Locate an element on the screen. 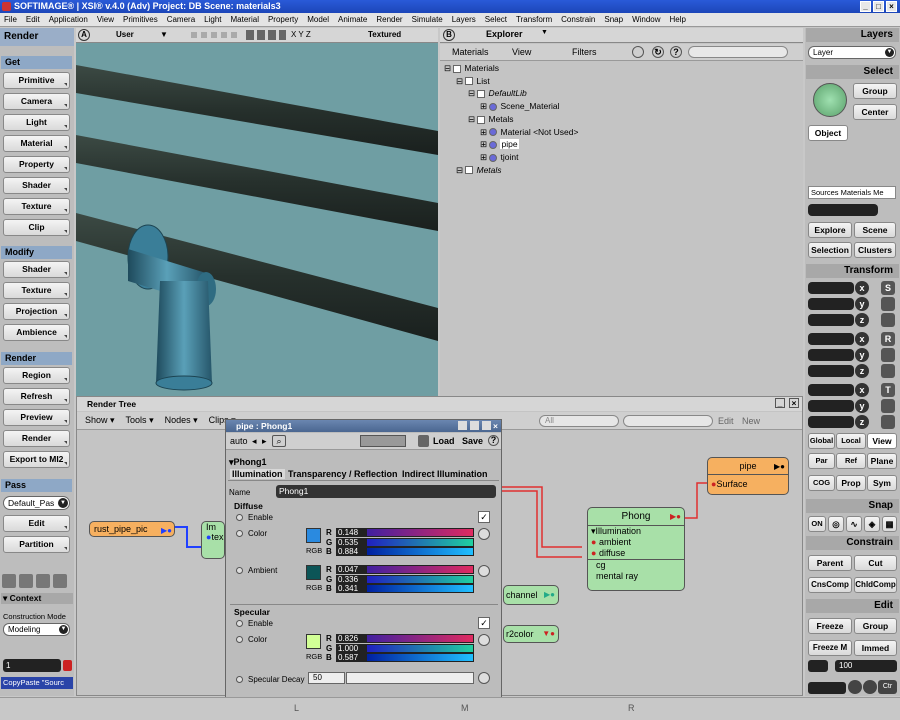 The image size is (900, 720). output-port-icon: ▶● is located at coordinates (166, 531).